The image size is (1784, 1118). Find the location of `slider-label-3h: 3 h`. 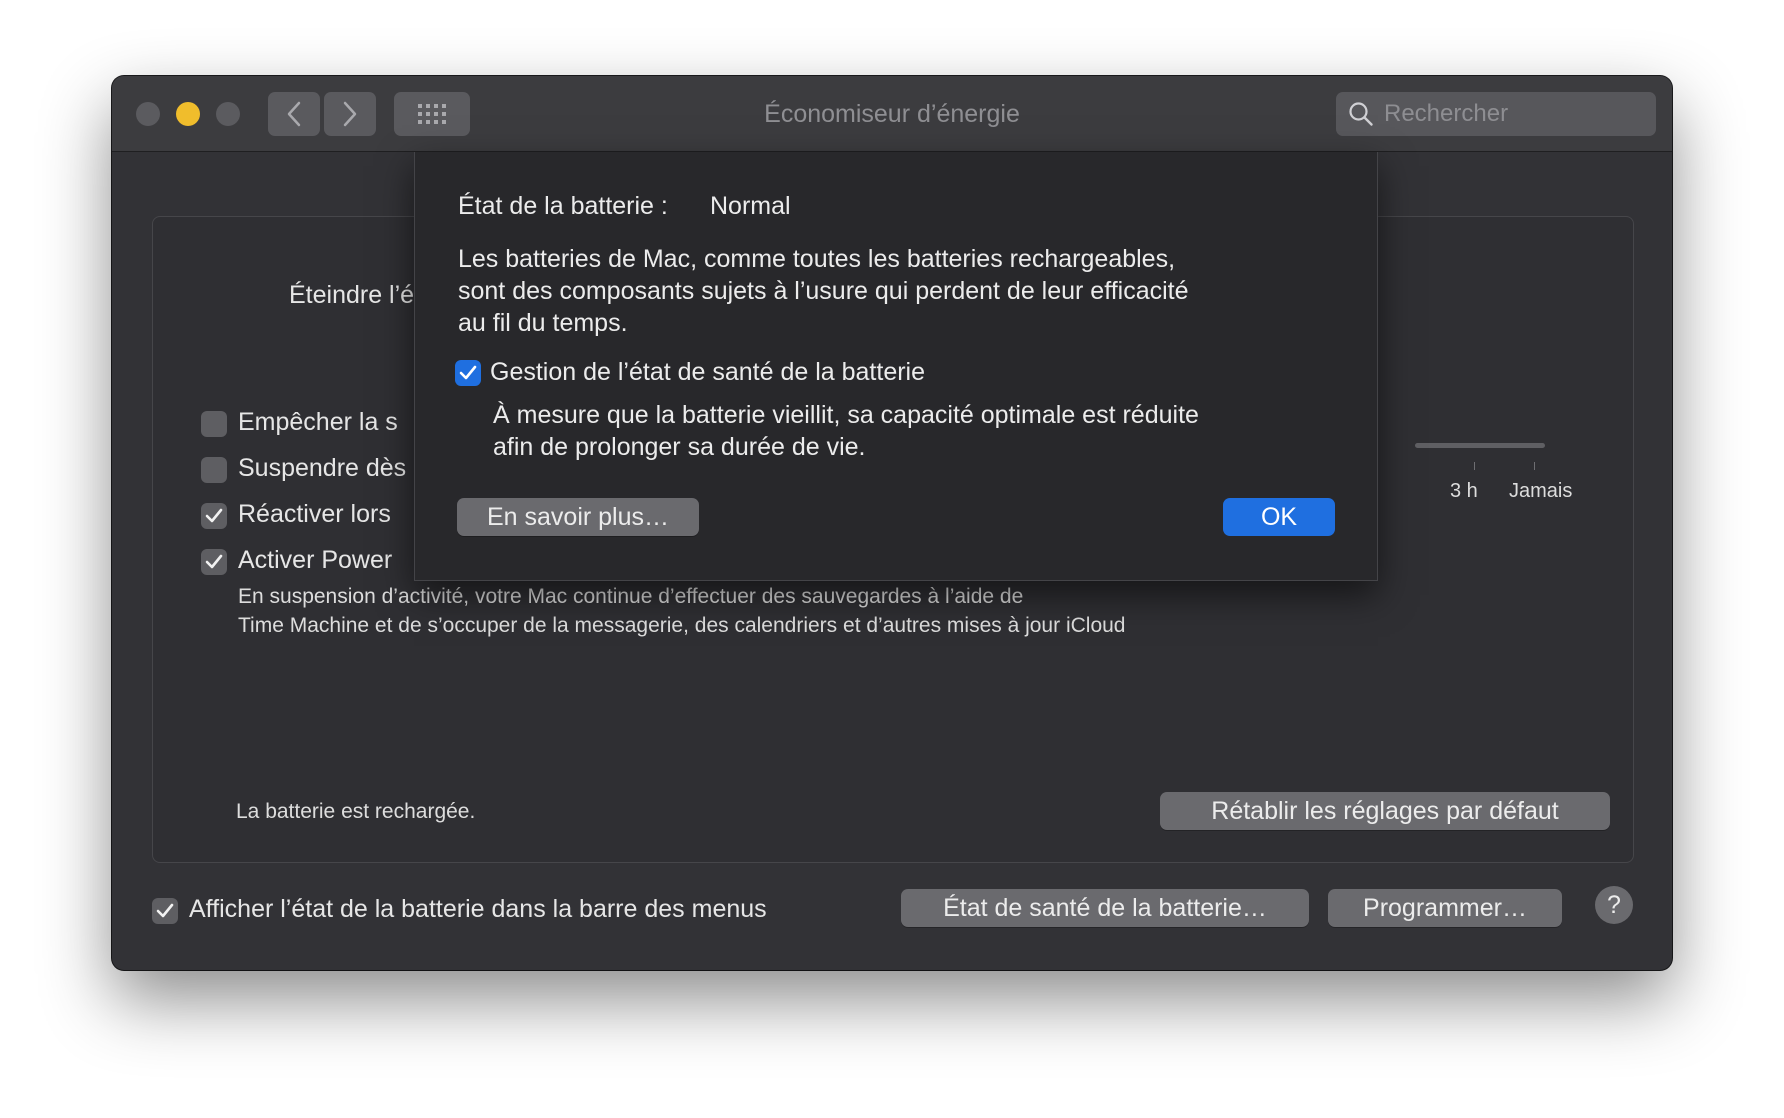

slider-label-3h: 3 h is located at coordinates (1464, 491).